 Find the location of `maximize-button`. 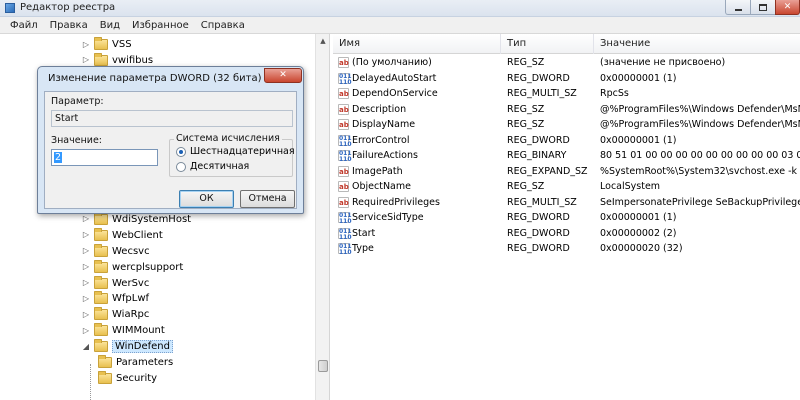

maximize-button is located at coordinates (763, 7).